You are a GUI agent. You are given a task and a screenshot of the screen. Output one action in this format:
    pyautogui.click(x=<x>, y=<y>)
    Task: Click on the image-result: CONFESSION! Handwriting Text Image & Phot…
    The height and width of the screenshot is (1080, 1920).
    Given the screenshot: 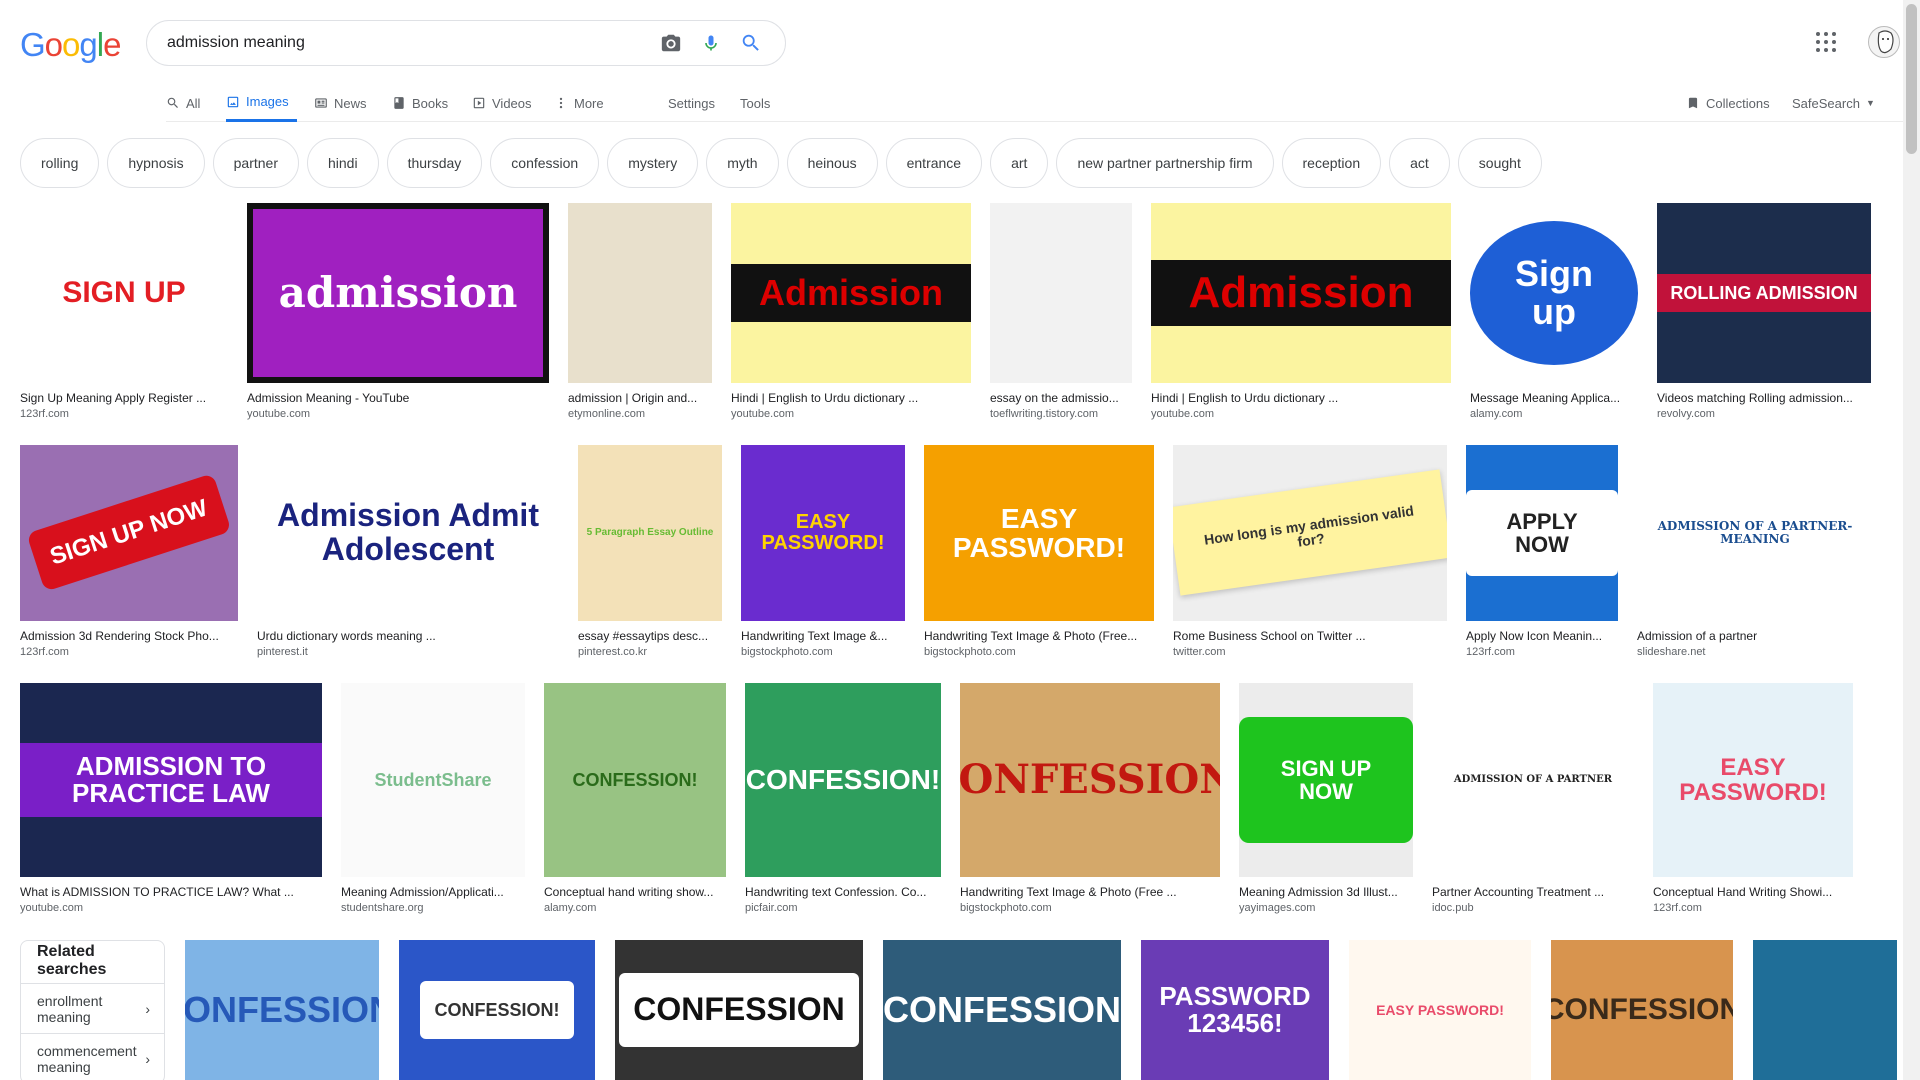 What is the action you would take?
    pyautogui.click(x=1090, y=798)
    